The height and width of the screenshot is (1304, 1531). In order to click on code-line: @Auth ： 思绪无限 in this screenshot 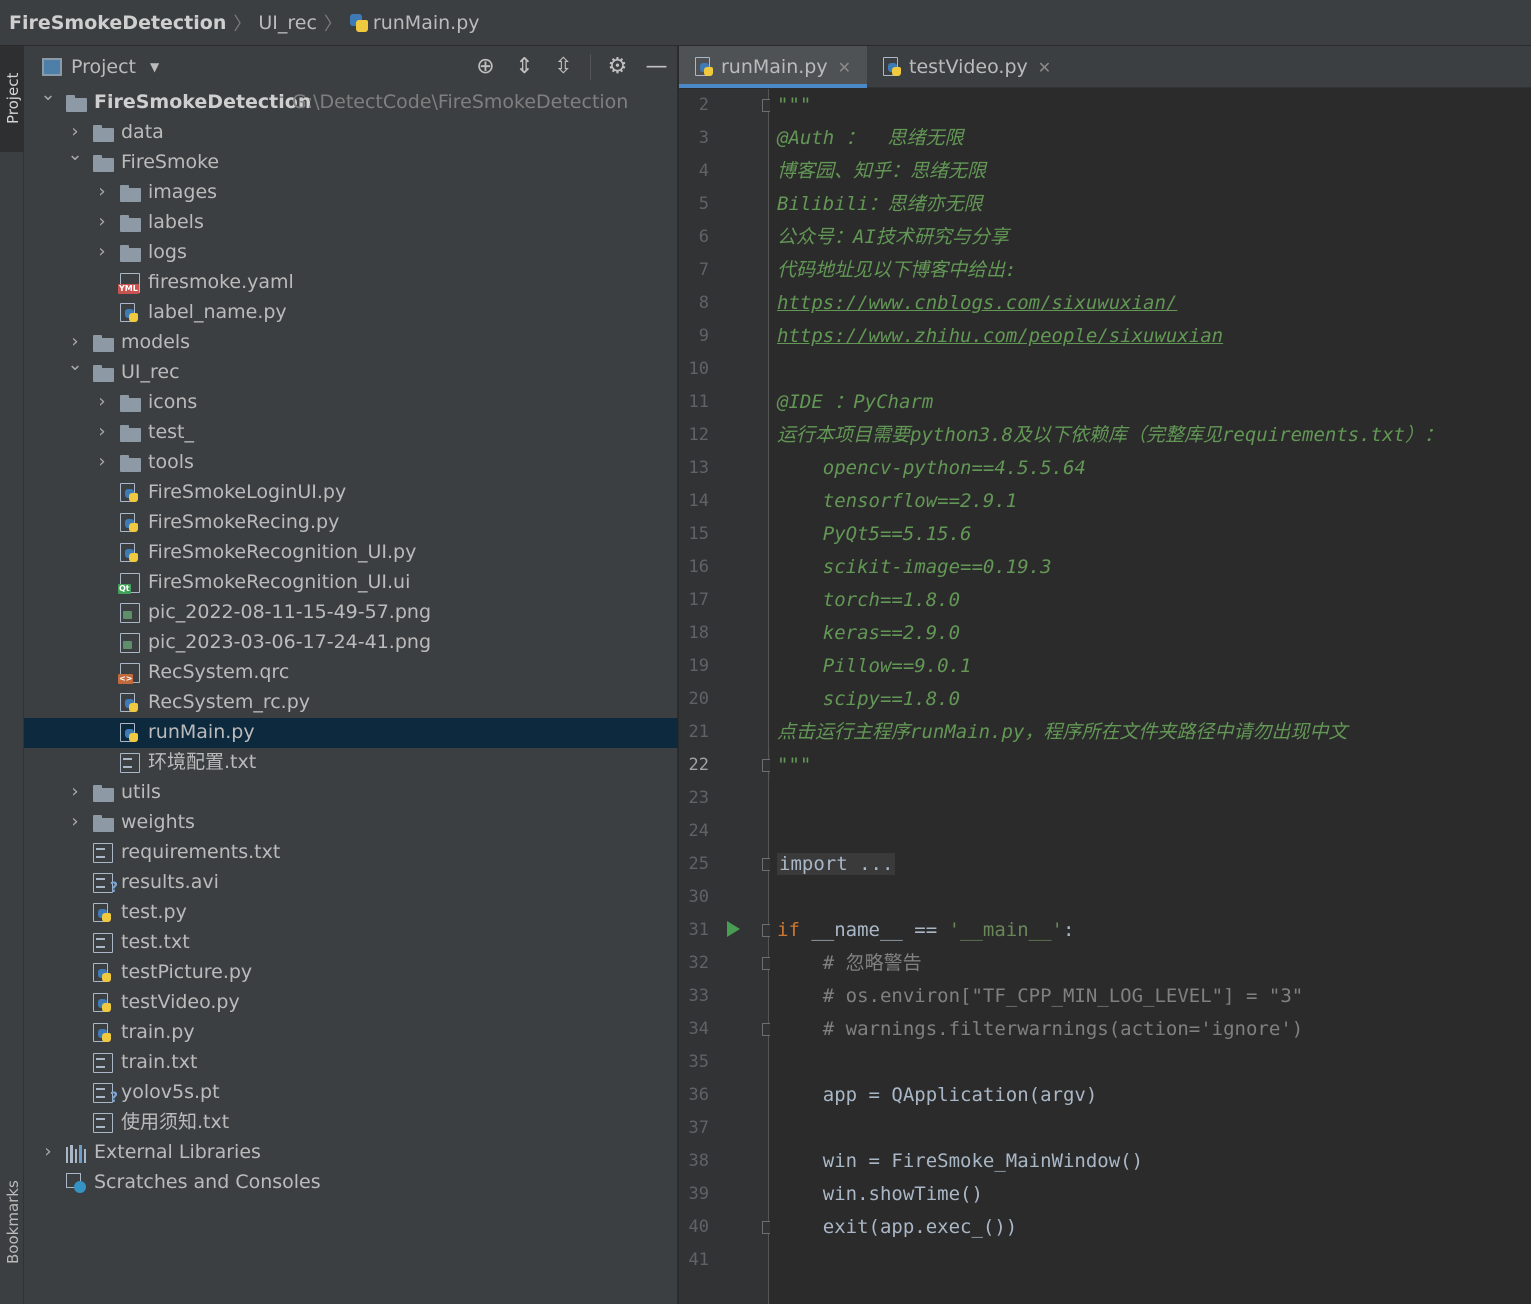, I will do `click(870, 138)`.